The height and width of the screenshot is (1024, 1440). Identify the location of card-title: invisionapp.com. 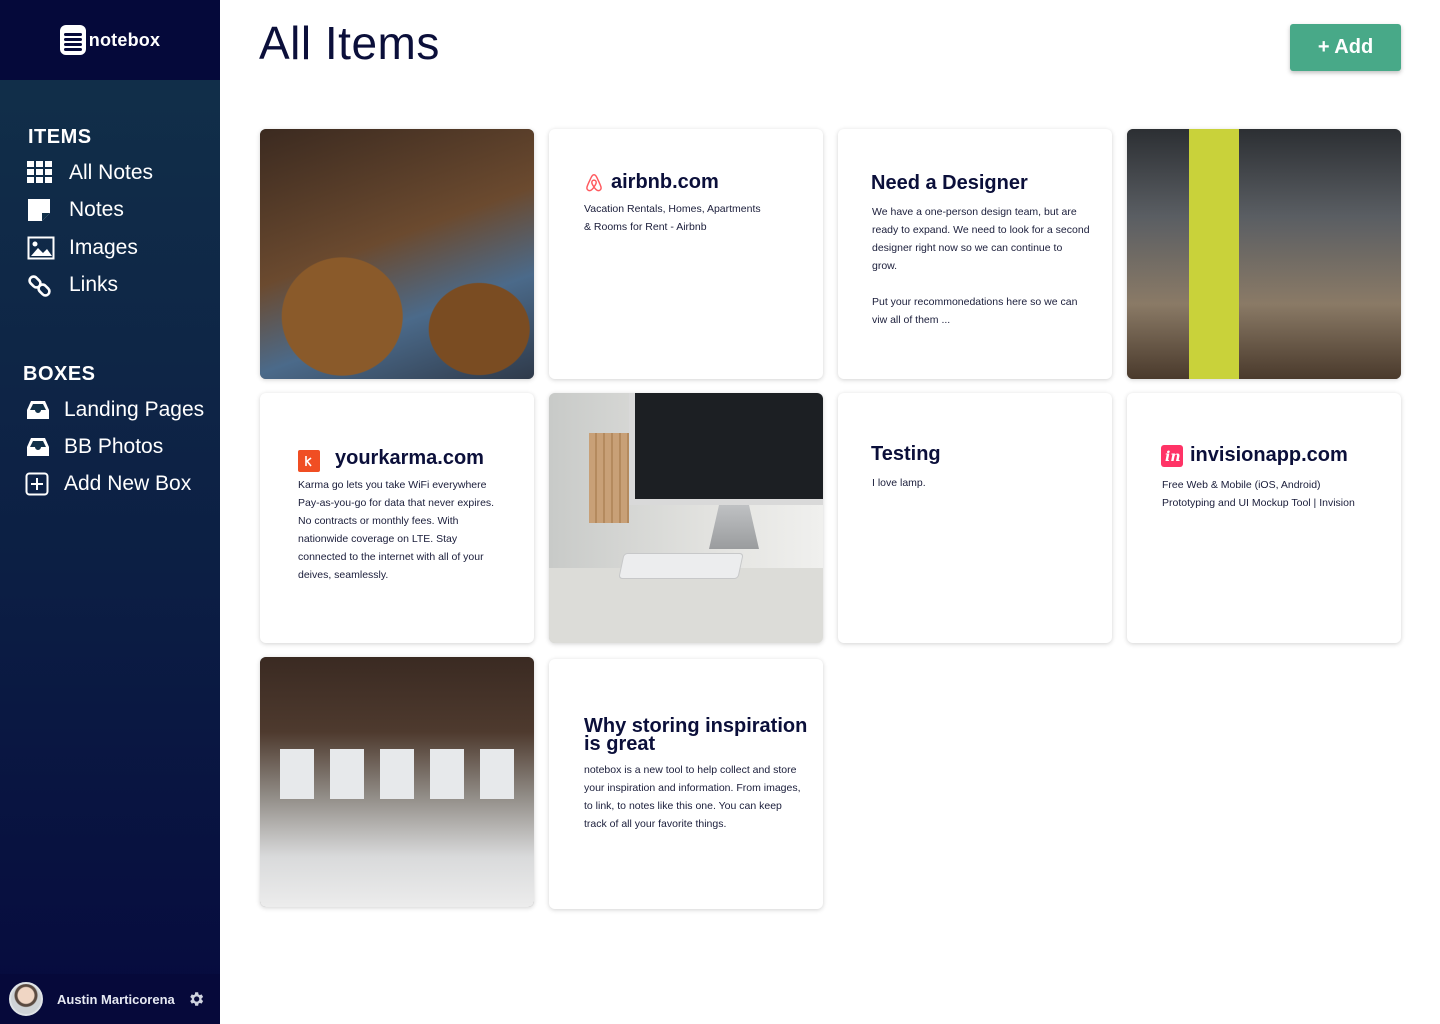
(1269, 455).